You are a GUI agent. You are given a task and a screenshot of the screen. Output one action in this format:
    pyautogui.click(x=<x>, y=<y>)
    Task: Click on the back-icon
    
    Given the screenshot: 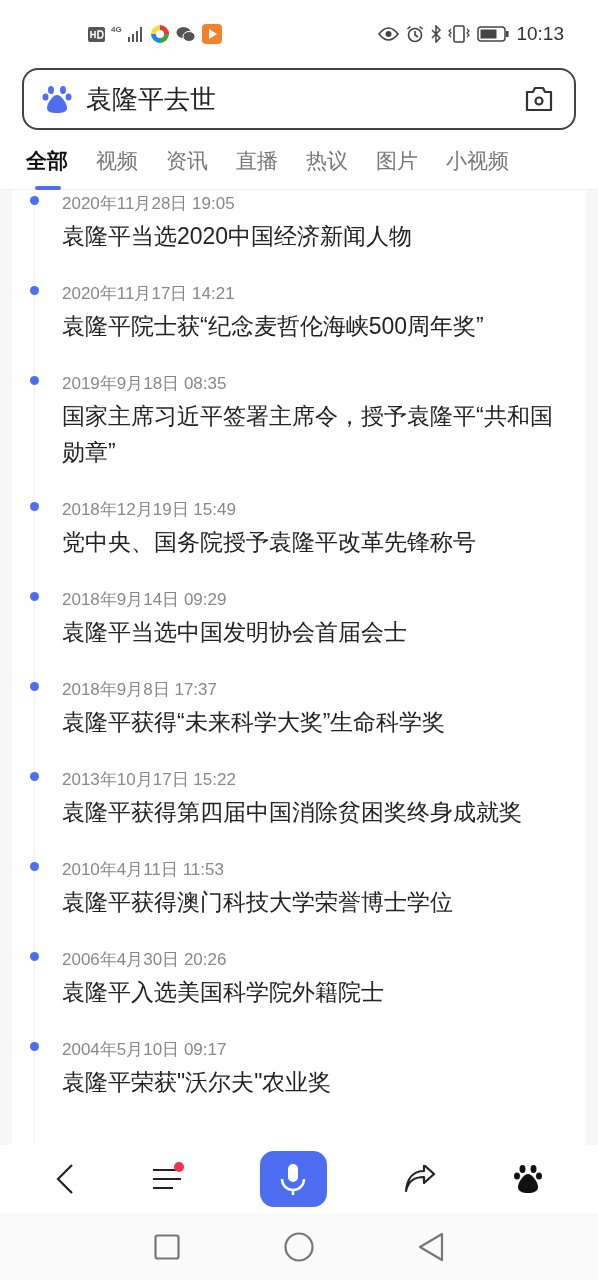 What is the action you would take?
    pyautogui.click(x=65, y=1179)
    